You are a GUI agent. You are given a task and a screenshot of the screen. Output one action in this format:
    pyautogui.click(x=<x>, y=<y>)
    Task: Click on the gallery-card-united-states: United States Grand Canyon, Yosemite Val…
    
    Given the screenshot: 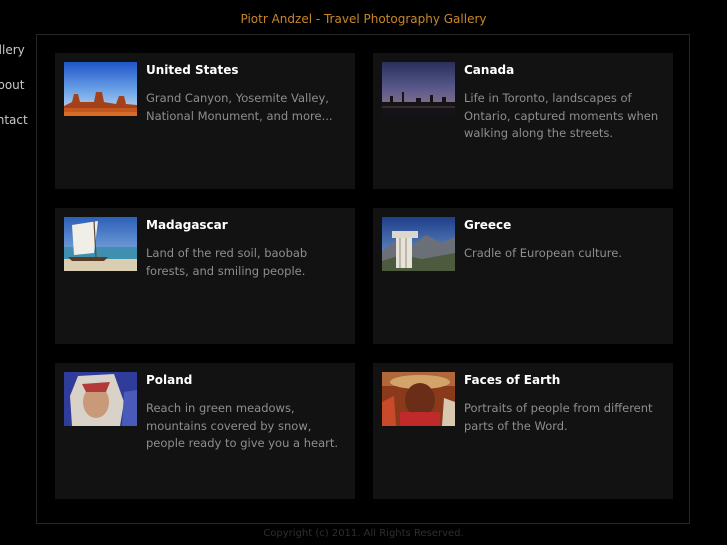 What is the action you would take?
    pyautogui.click(x=205, y=121)
    